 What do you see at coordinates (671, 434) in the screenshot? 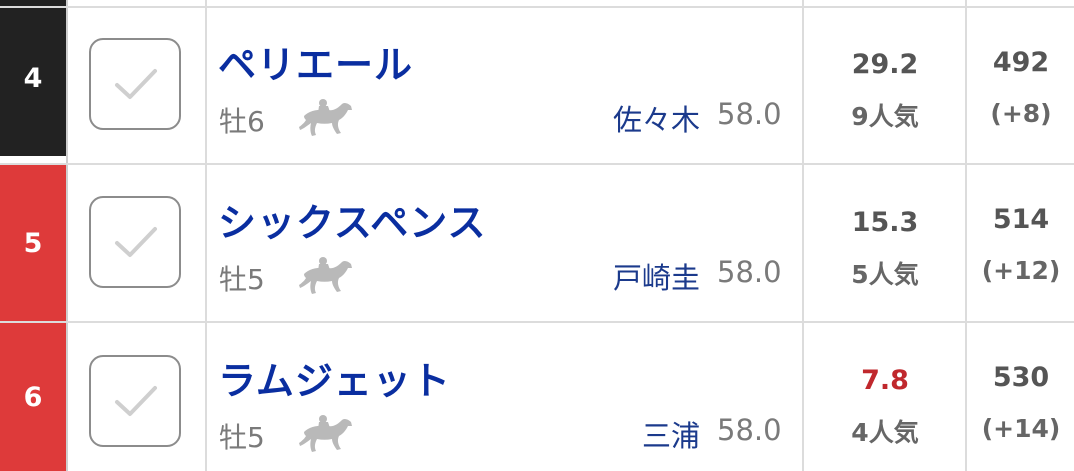
I see `jockey-name-link: 三浦` at bounding box center [671, 434].